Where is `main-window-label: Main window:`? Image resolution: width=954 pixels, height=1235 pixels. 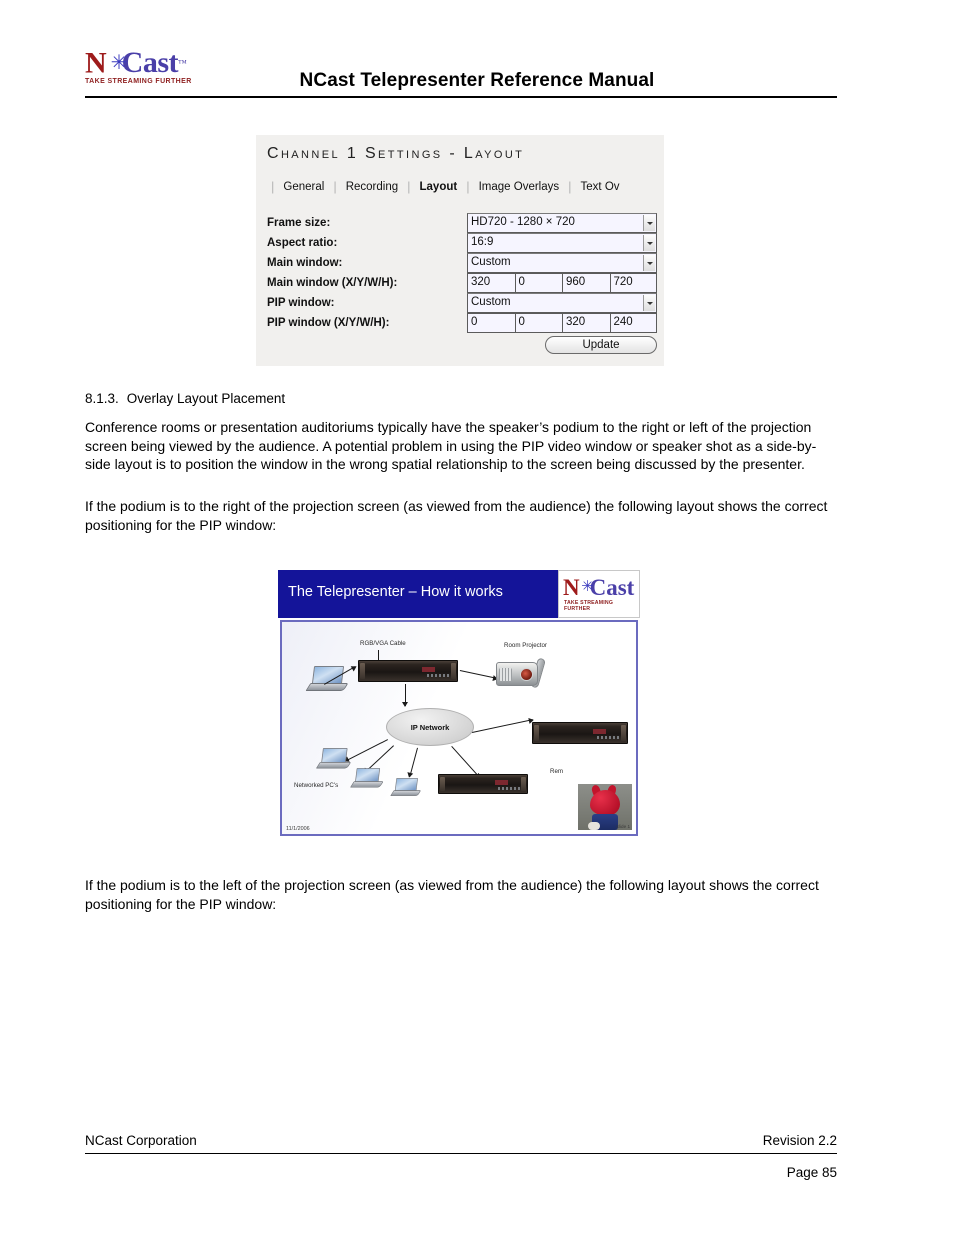
main-window-label: Main window: is located at coordinates (305, 263).